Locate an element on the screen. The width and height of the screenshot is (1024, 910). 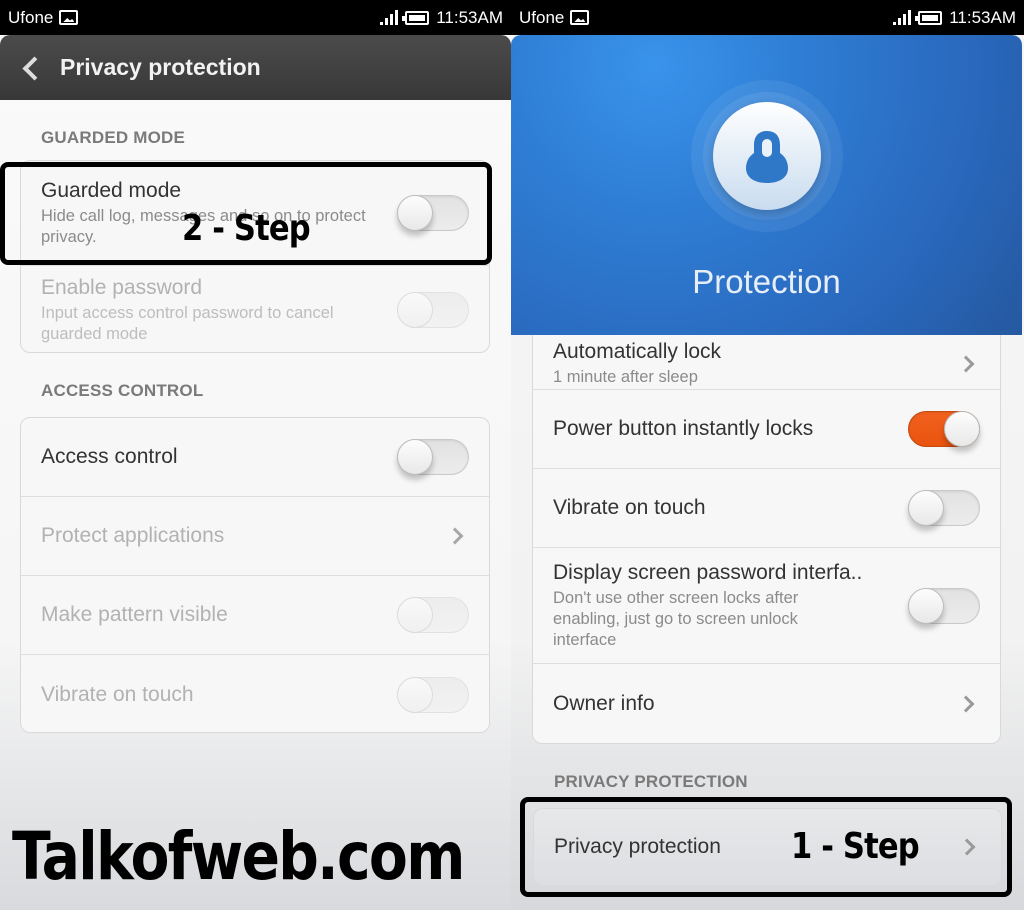
power-button-locks-toggle is located at coordinates (944, 429).